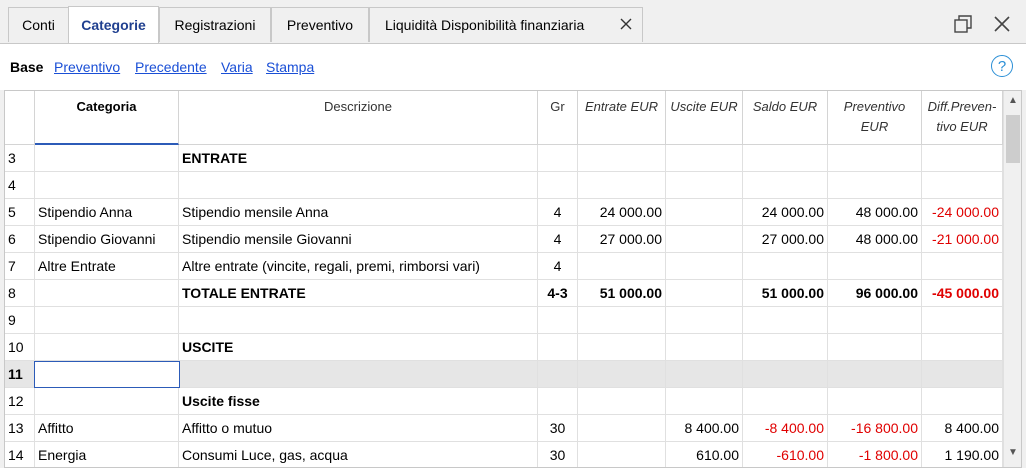 The width and height of the screenshot is (1026, 468). Describe the element at coordinates (215, 24) in the screenshot. I see `tab-registrazioni: Registrazioni` at that location.